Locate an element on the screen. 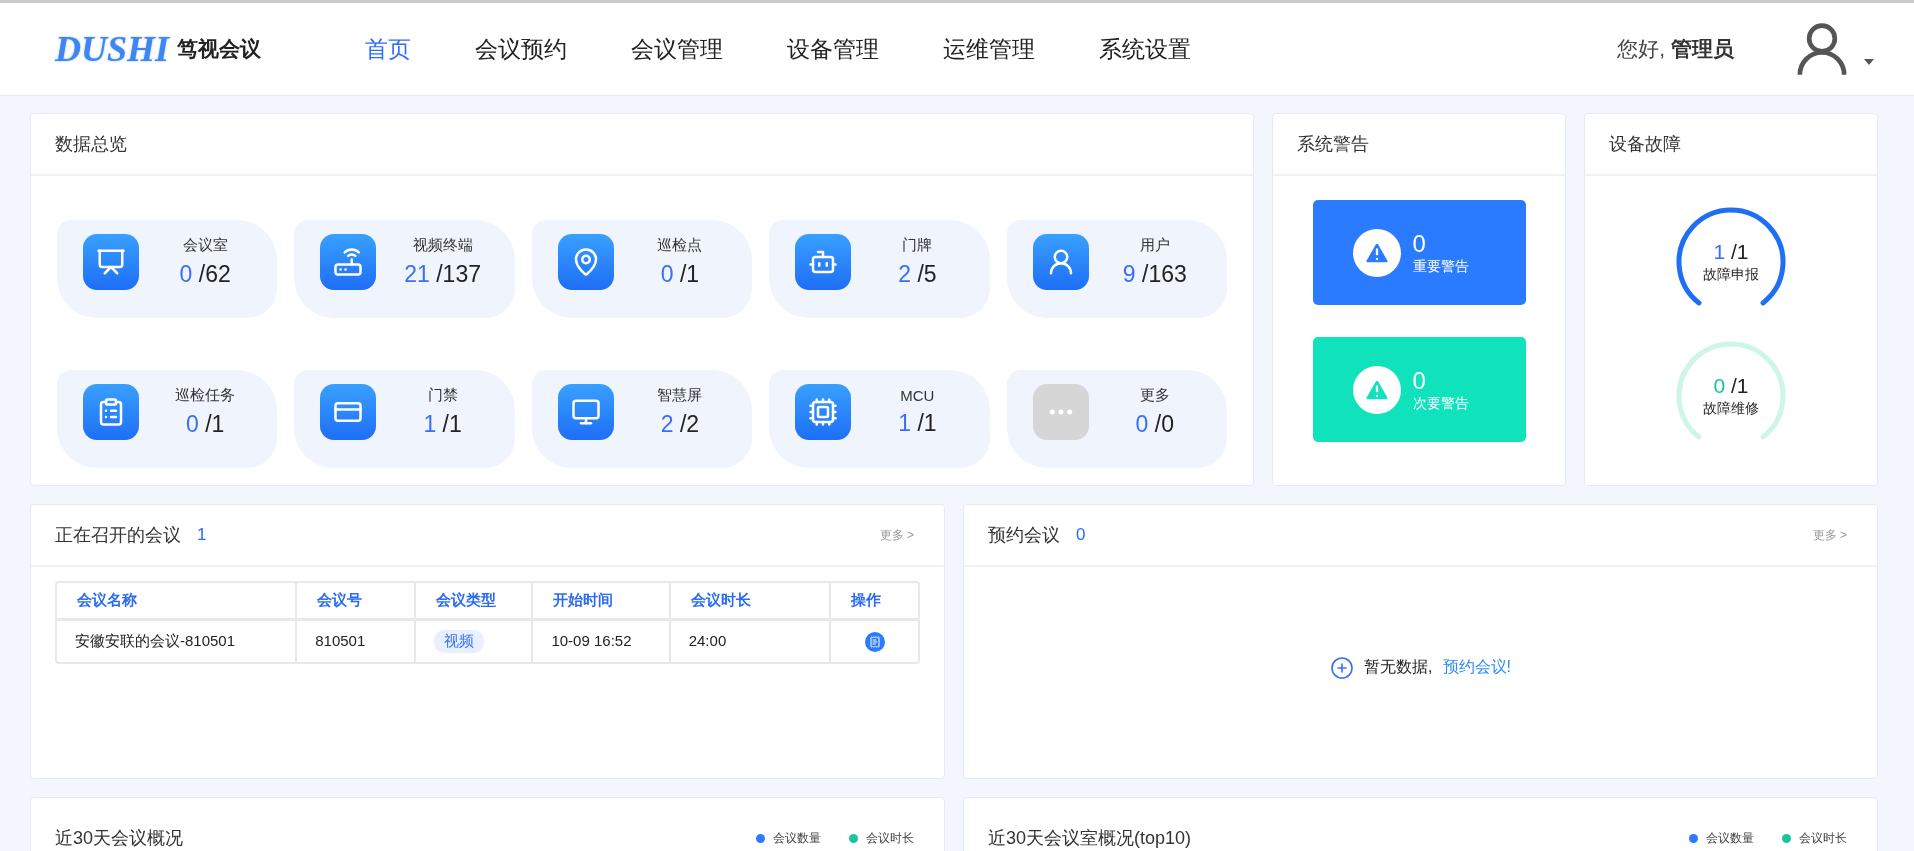 The width and height of the screenshot is (1914, 851). stat-label: 巡检点 is located at coordinates (680, 245).